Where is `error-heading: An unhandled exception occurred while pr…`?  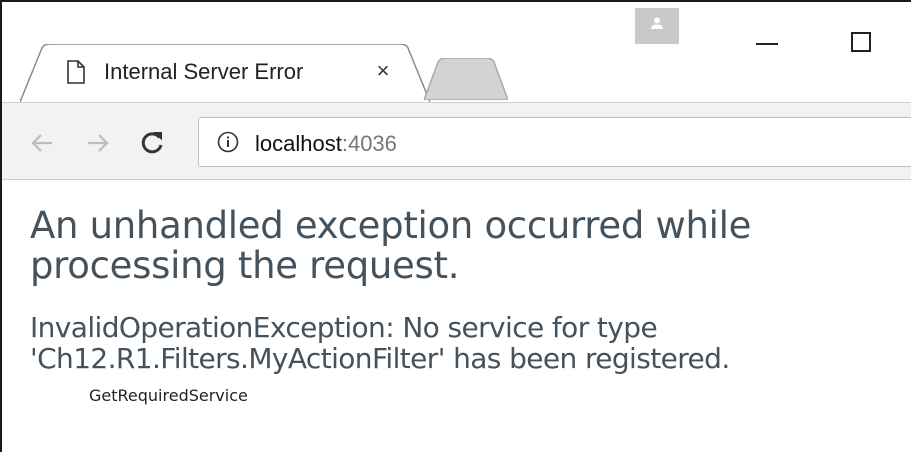 error-heading: An unhandled exception occurred while pr… is located at coordinates (391, 245).